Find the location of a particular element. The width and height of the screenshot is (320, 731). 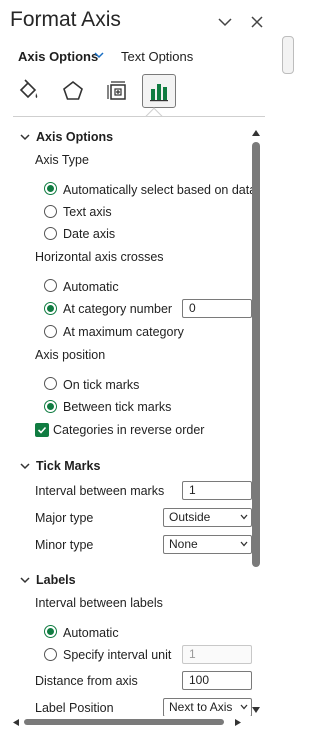

bar-chart-icon is located at coordinates (159, 93).